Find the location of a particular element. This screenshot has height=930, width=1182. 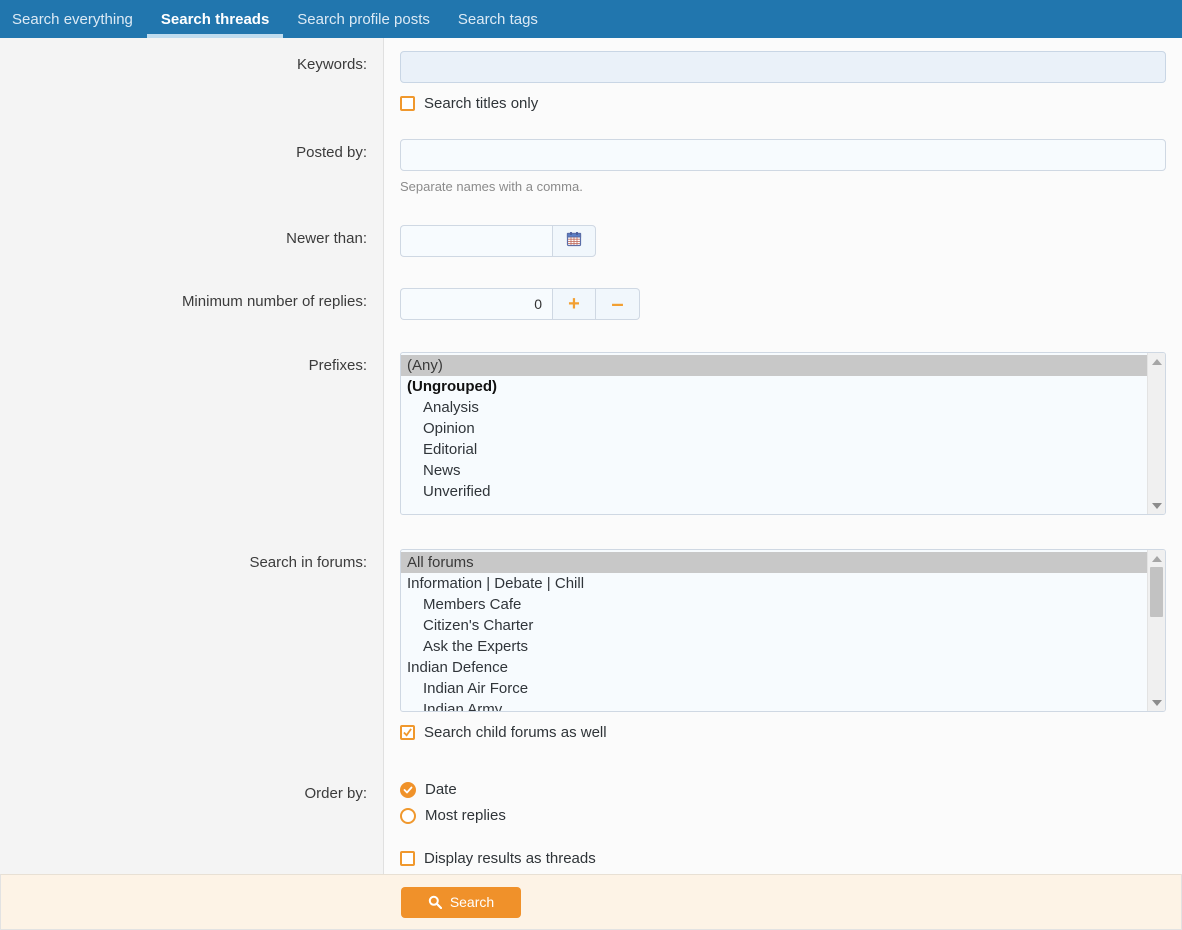

order-by-label-cell: Order by: is located at coordinates (192, 815).